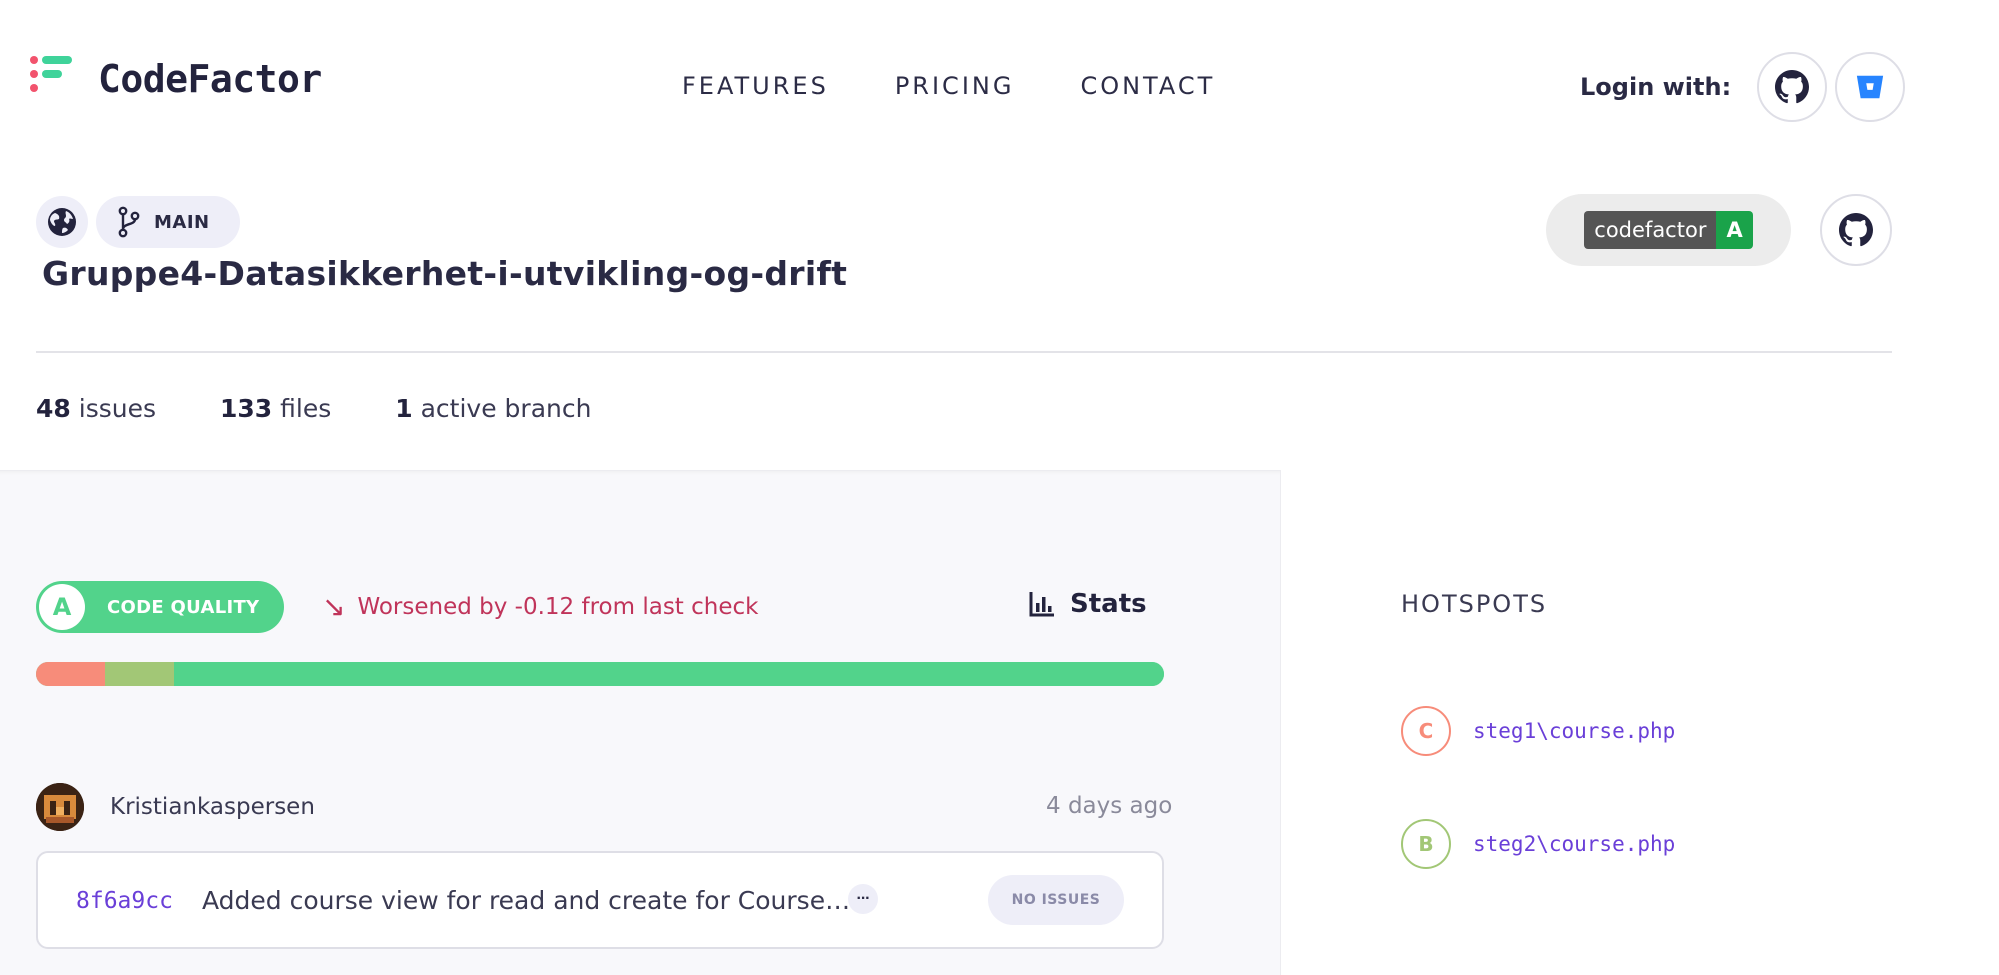 The width and height of the screenshot is (1999, 975). I want to click on login-github-button, so click(1792, 87).